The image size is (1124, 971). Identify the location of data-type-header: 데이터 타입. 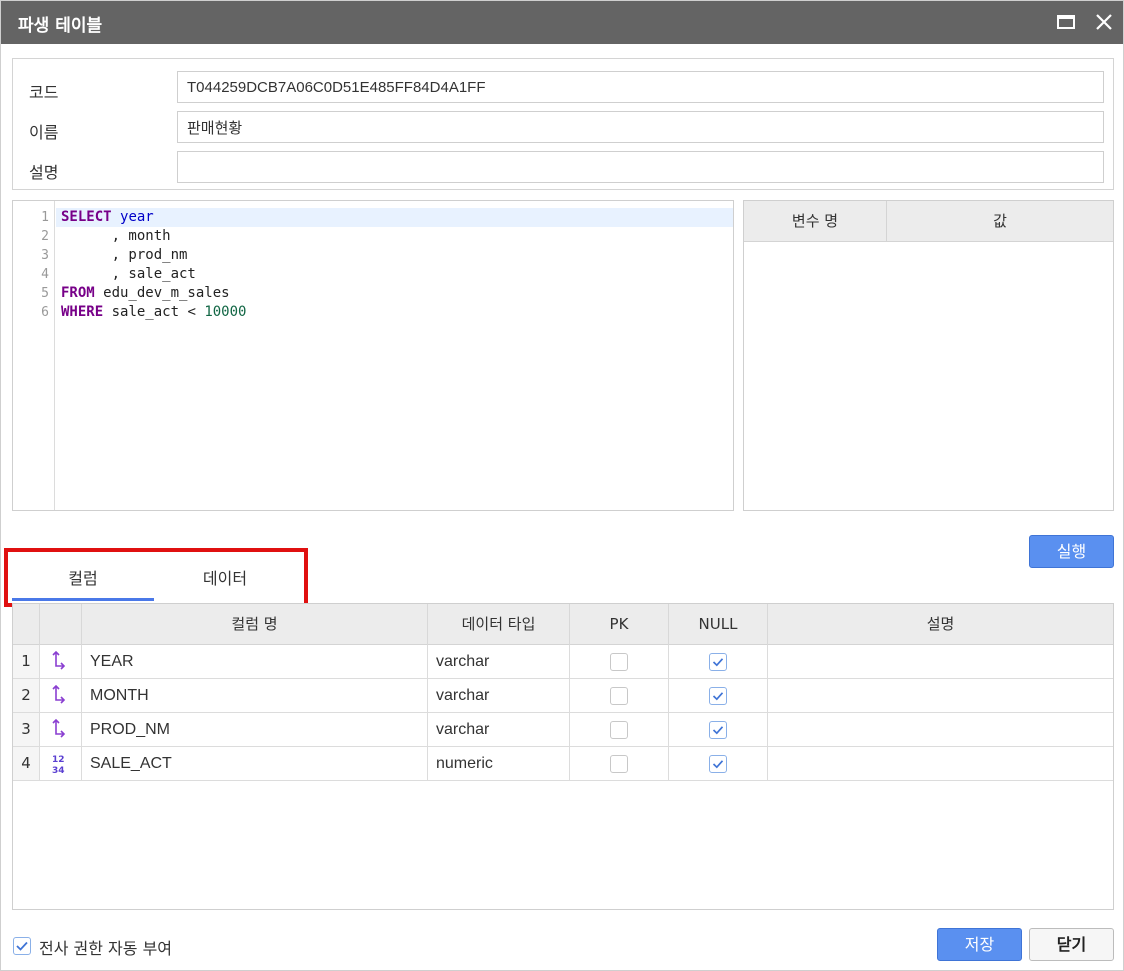
(499, 624).